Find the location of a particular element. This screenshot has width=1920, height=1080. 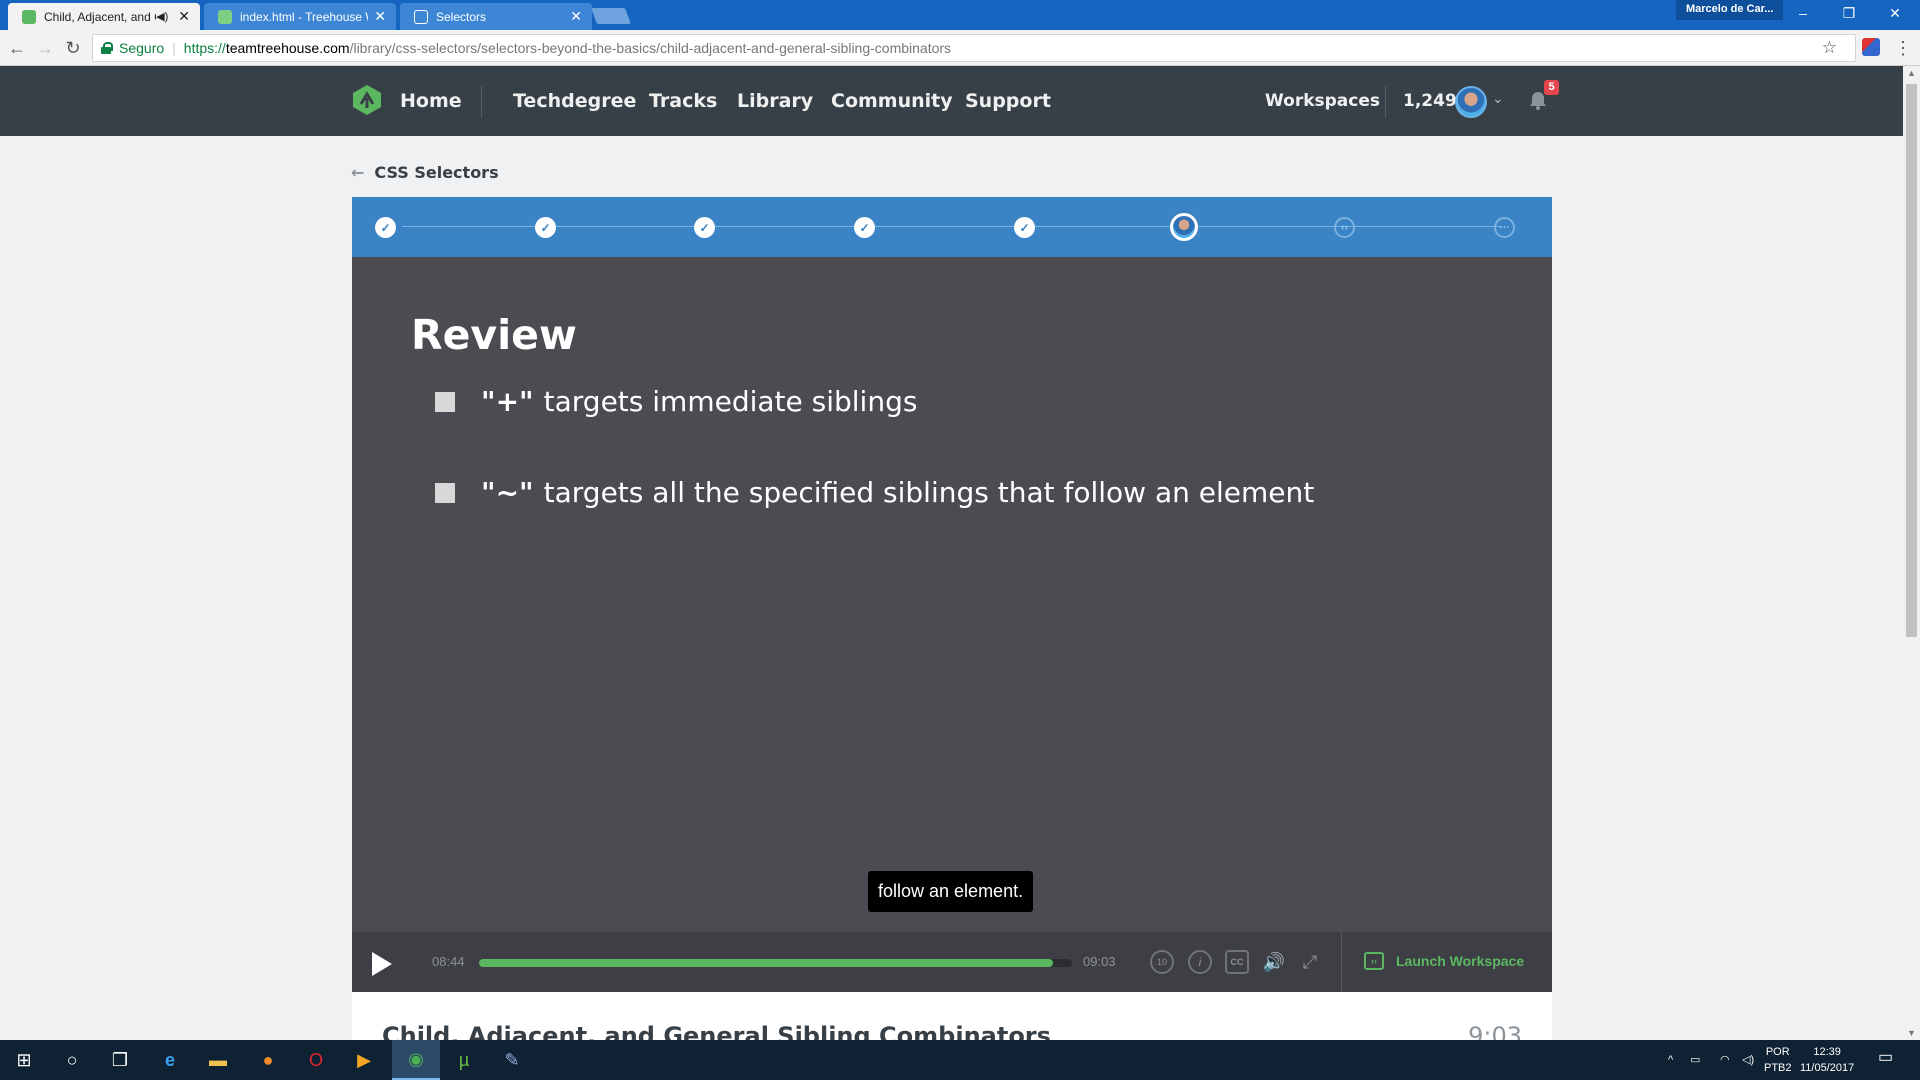

total-time: 09:03 is located at coordinates (1099, 961).